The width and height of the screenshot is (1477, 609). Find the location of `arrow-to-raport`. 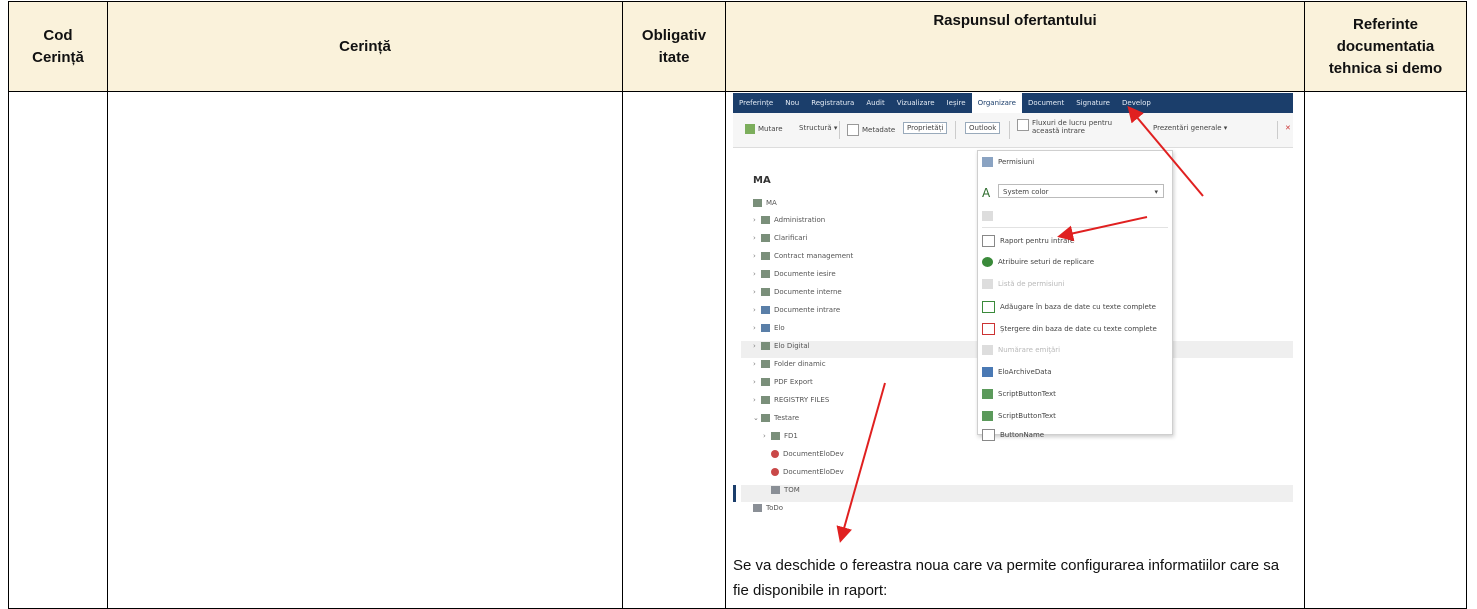

arrow-to-raport is located at coordinates (1102, 229).